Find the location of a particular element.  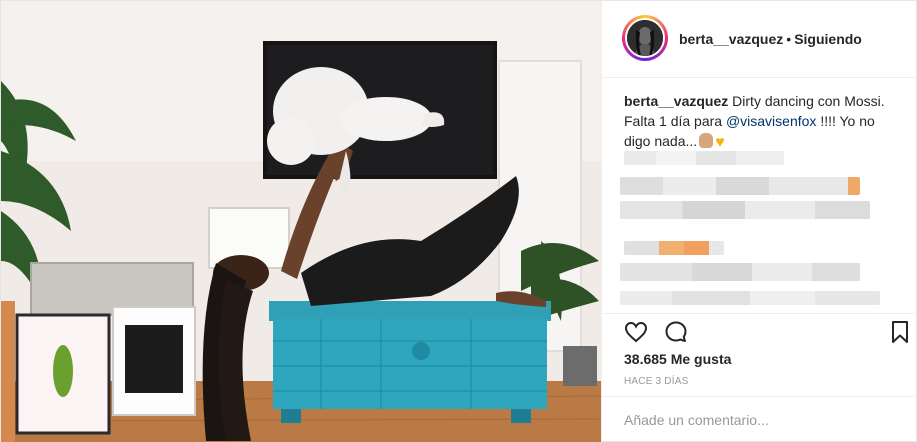

bookmark-icon is located at coordinates (900, 332).